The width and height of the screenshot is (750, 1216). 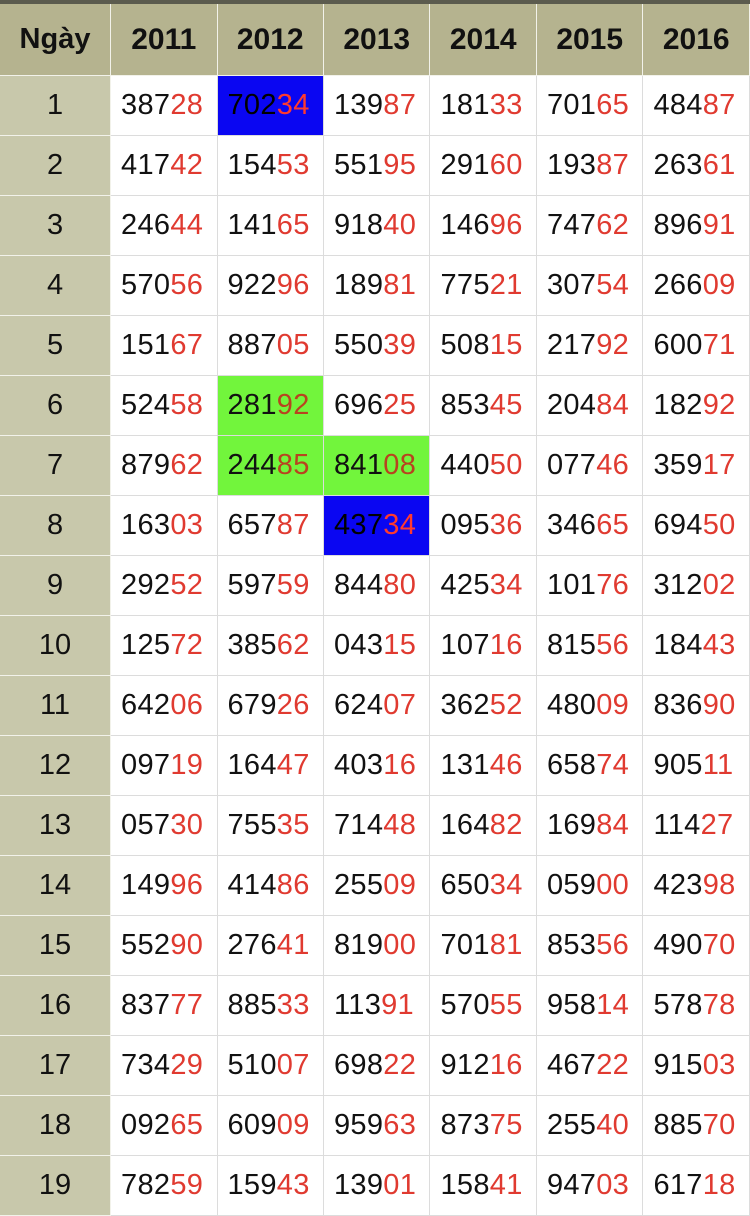 What do you see at coordinates (164, 225) in the screenshot?
I see `result-cell: 24644` at bounding box center [164, 225].